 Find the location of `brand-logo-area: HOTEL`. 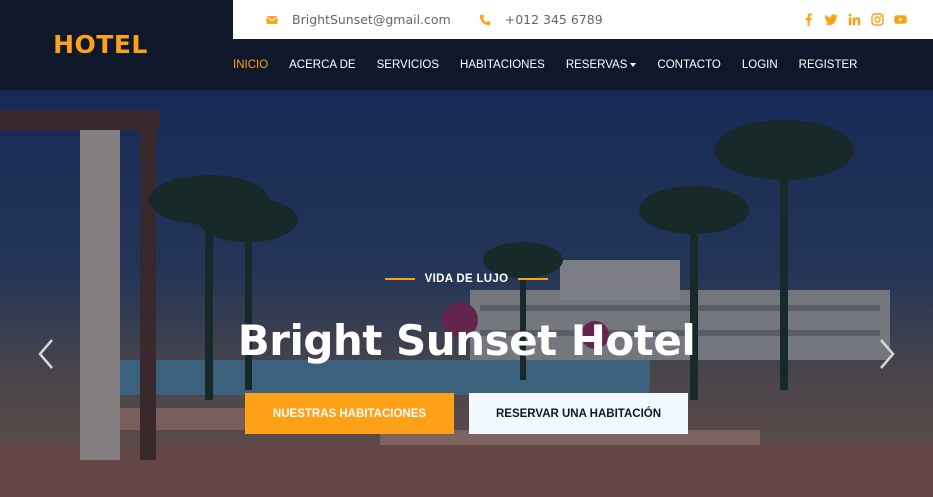

brand-logo-area: HOTEL is located at coordinates (116, 45).